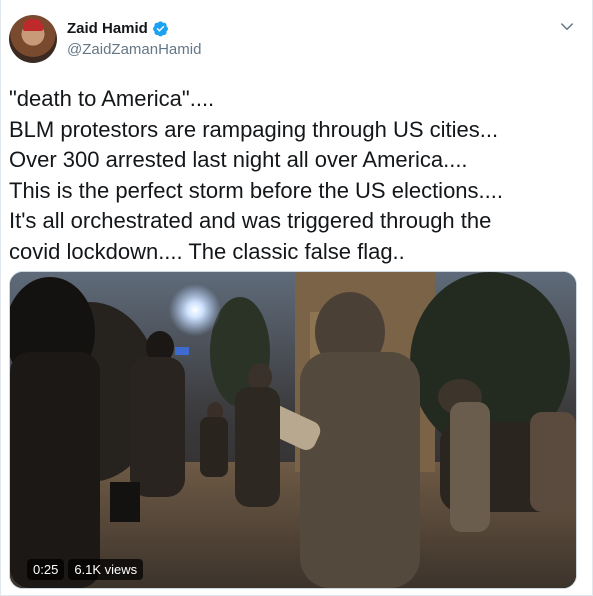 The image size is (593, 596). What do you see at coordinates (46, 569) in the screenshot?
I see `video-duration: 0:25` at bounding box center [46, 569].